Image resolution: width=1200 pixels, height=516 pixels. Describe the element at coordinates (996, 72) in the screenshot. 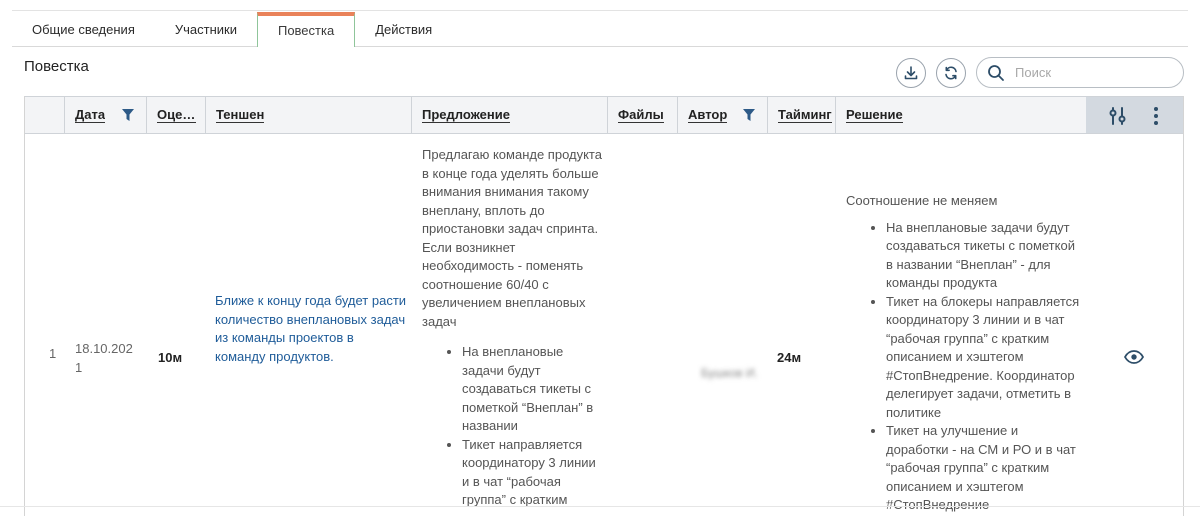

I see `search-icon` at that location.